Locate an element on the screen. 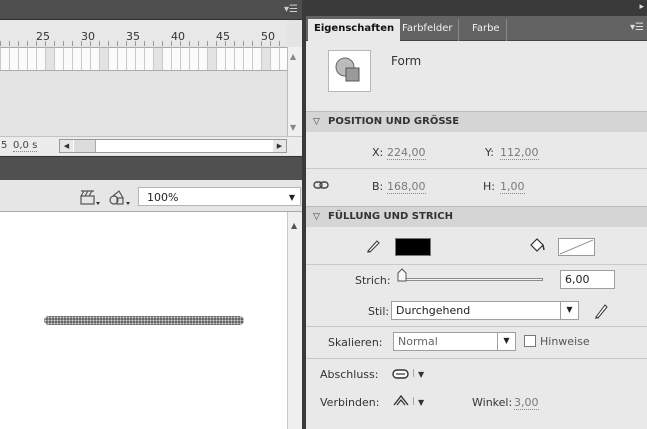  stroke-style-value: Durchgehend is located at coordinates (433, 310).